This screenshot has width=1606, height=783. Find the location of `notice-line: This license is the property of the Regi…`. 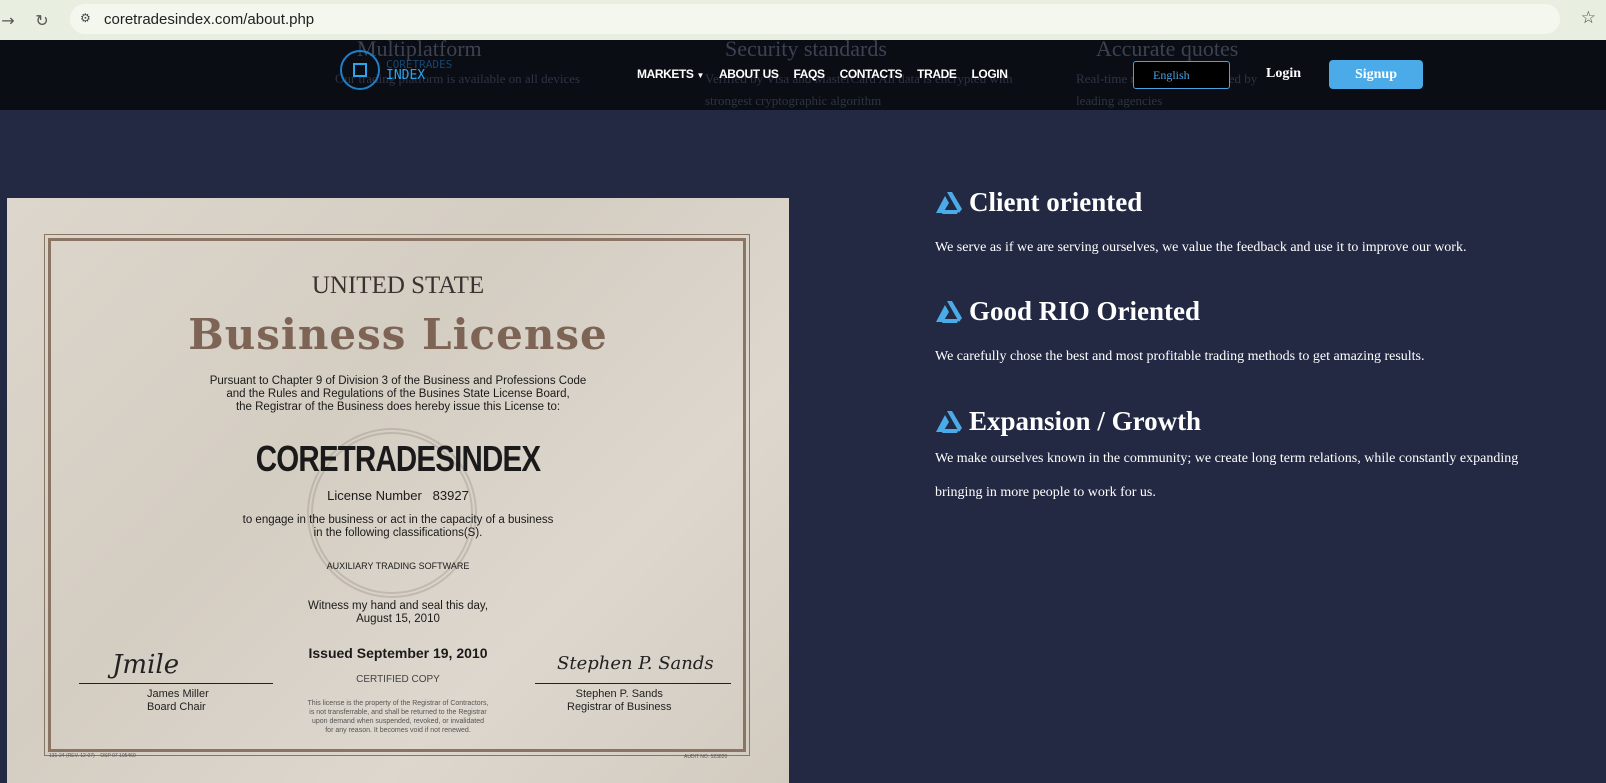

notice-line: This license is the property of the Regi… is located at coordinates (398, 703).